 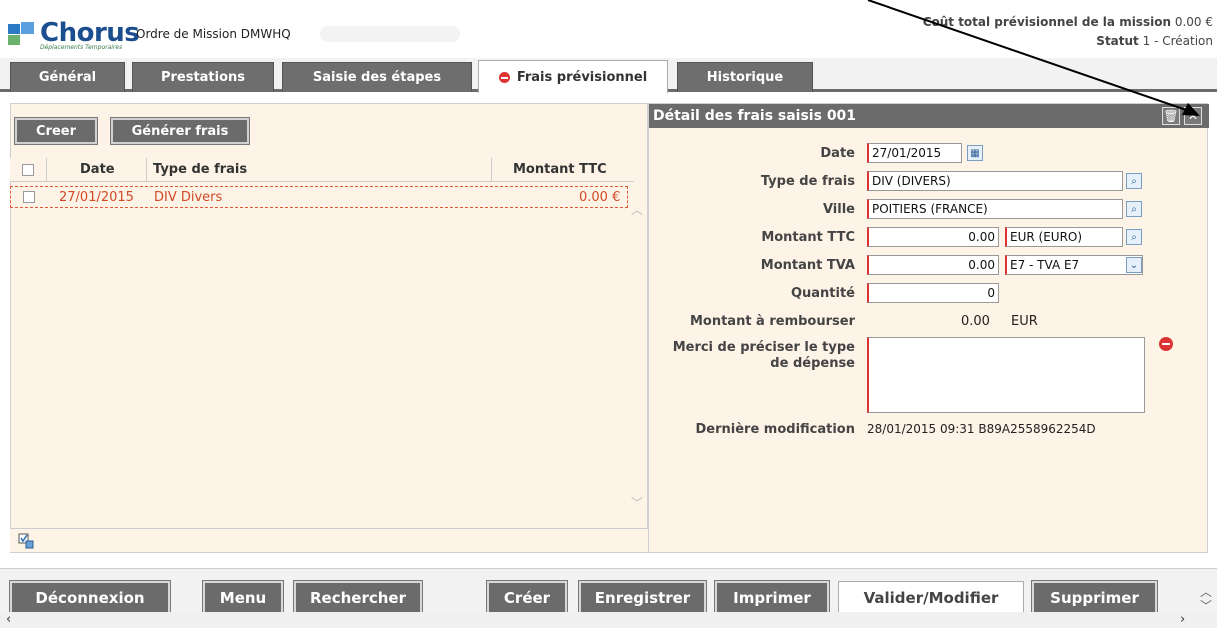 What do you see at coordinates (1193, 22) in the screenshot?
I see `cost-value: 0.00 €` at bounding box center [1193, 22].